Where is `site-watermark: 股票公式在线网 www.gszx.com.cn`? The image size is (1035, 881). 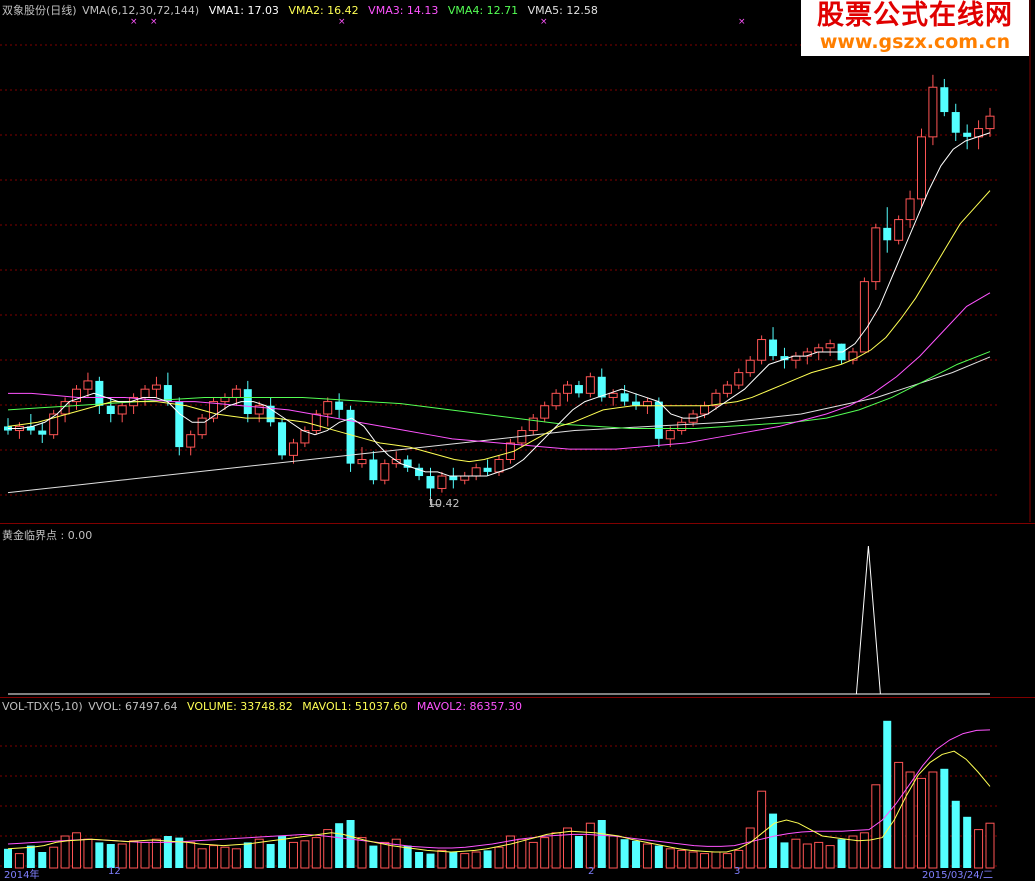
site-watermark: 股票公式在线网 www.gszx.com.cn is located at coordinates (915, 28).